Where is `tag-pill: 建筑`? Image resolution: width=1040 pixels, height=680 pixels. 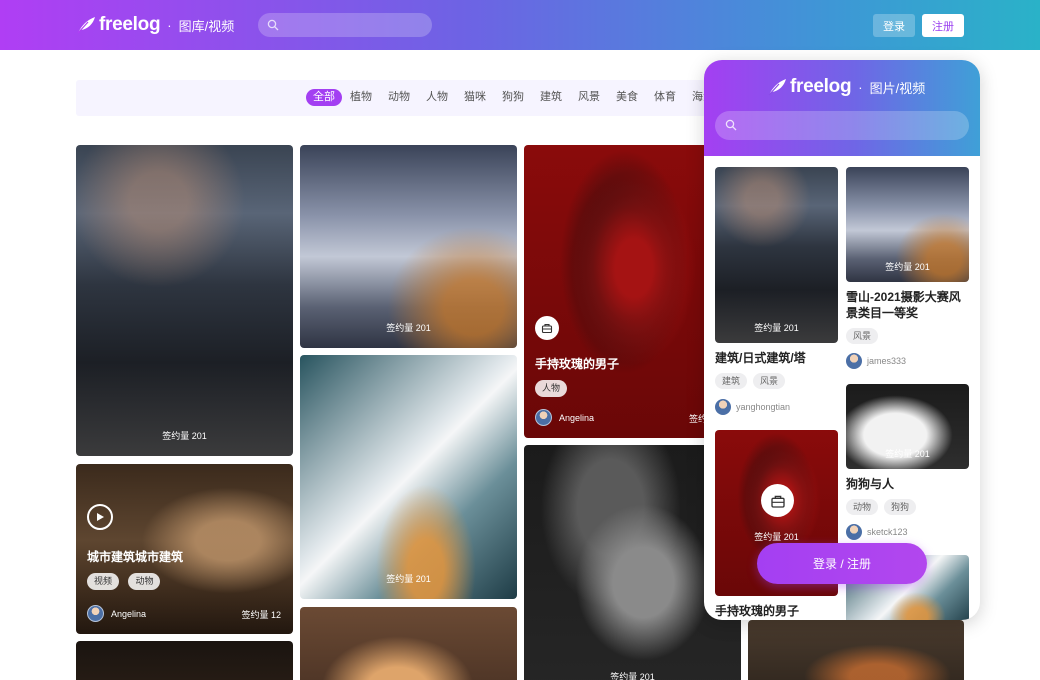
tag-pill: 建筑 is located at coordinates (731, 381).